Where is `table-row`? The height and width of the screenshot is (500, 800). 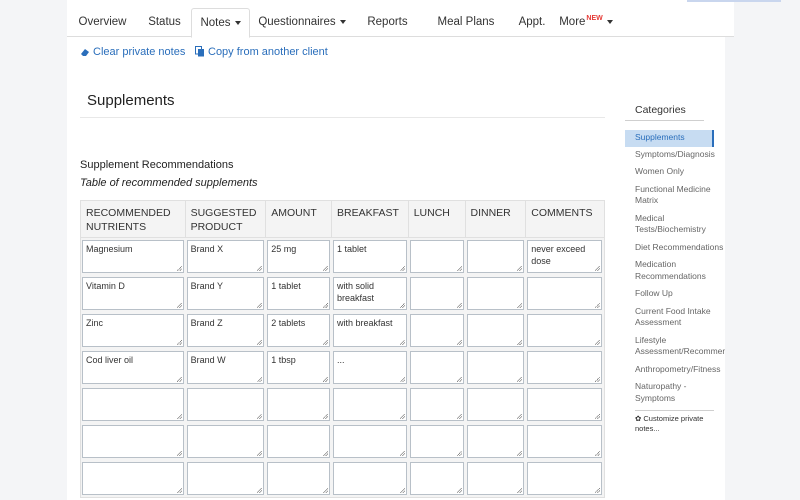 table-row is located at coordinates (342, 404).